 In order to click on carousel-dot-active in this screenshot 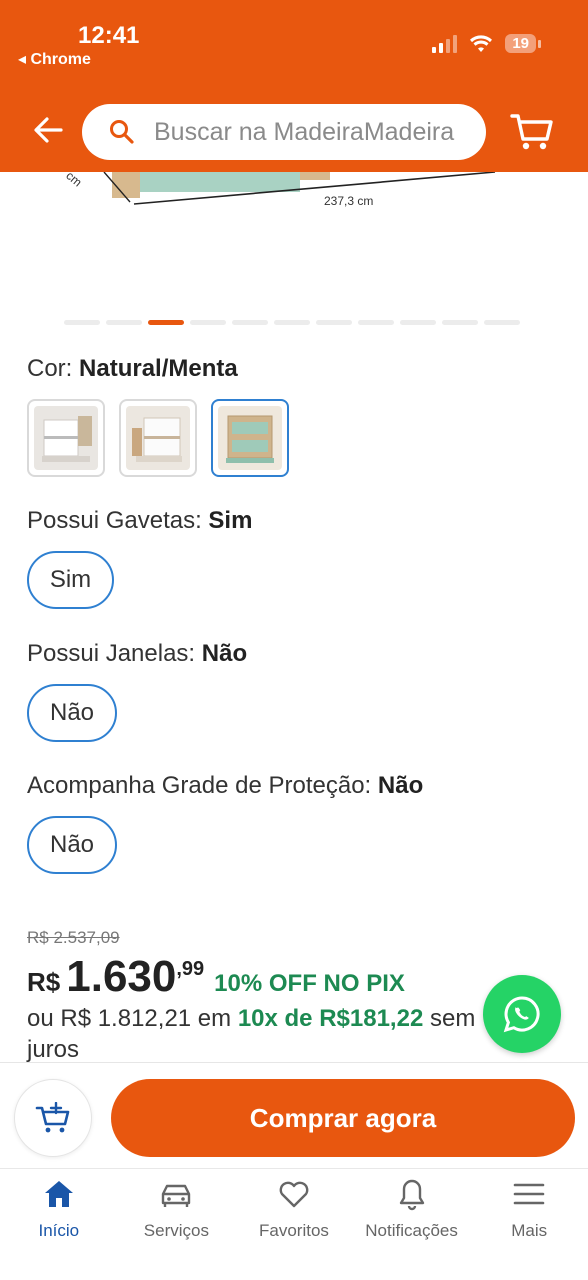, I will do `click(166, 322)`.